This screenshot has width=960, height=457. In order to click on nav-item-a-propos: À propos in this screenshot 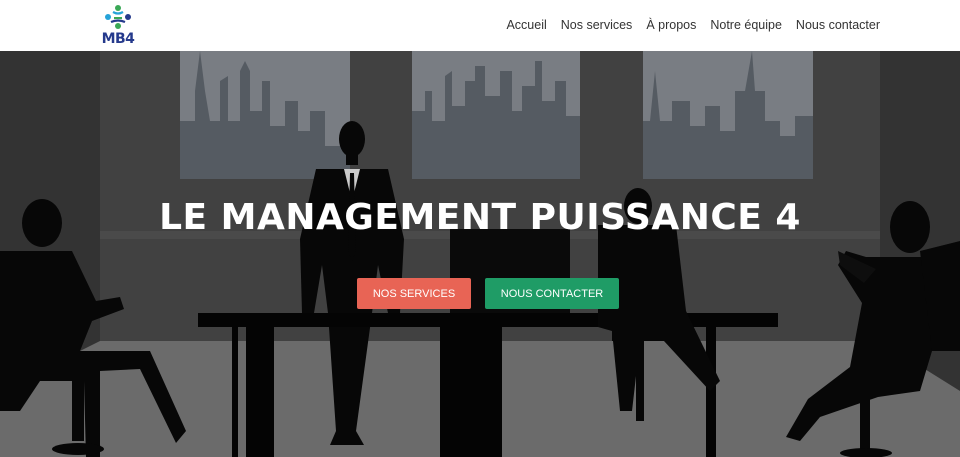, I will do `click(671, 25)`.